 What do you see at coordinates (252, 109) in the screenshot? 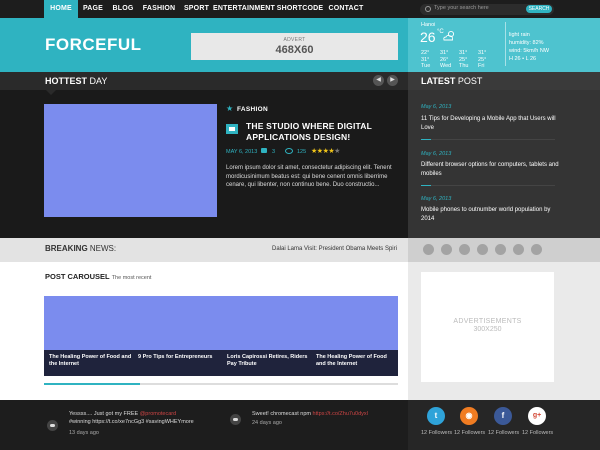
I see `post-category: FASHION` at bounding box center [252, 109].